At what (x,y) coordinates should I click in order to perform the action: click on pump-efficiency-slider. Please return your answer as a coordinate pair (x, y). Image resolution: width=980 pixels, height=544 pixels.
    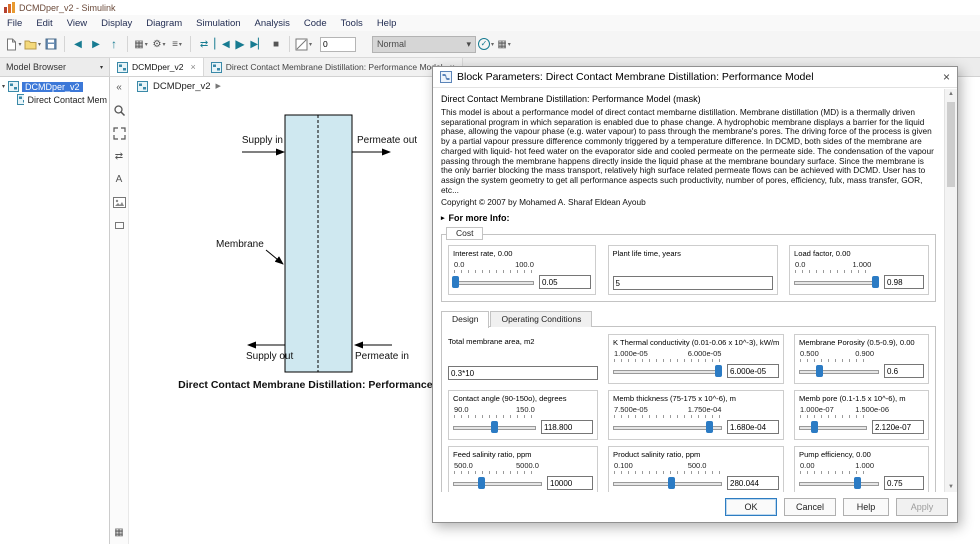
    Looking at the image, I should click on (839, 483).